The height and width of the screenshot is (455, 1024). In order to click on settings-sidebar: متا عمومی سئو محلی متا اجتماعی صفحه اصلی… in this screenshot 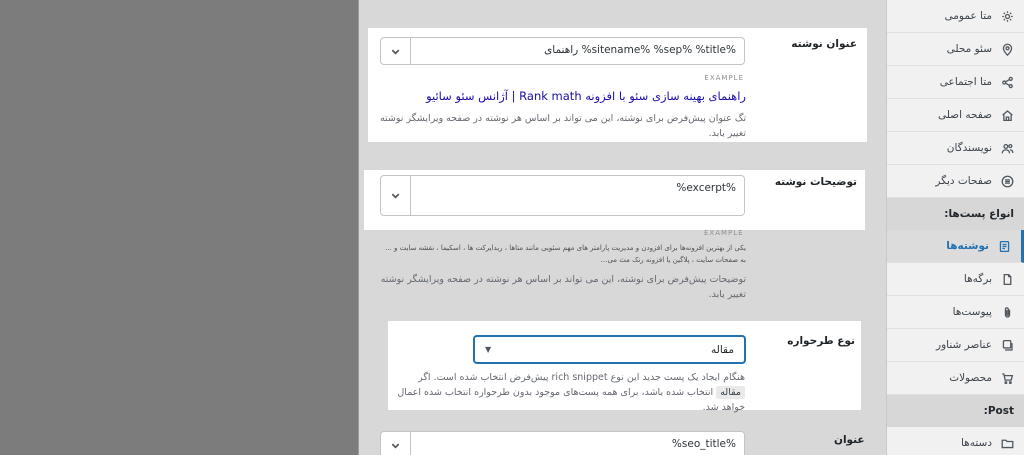, I will do `click(955, 227)`.